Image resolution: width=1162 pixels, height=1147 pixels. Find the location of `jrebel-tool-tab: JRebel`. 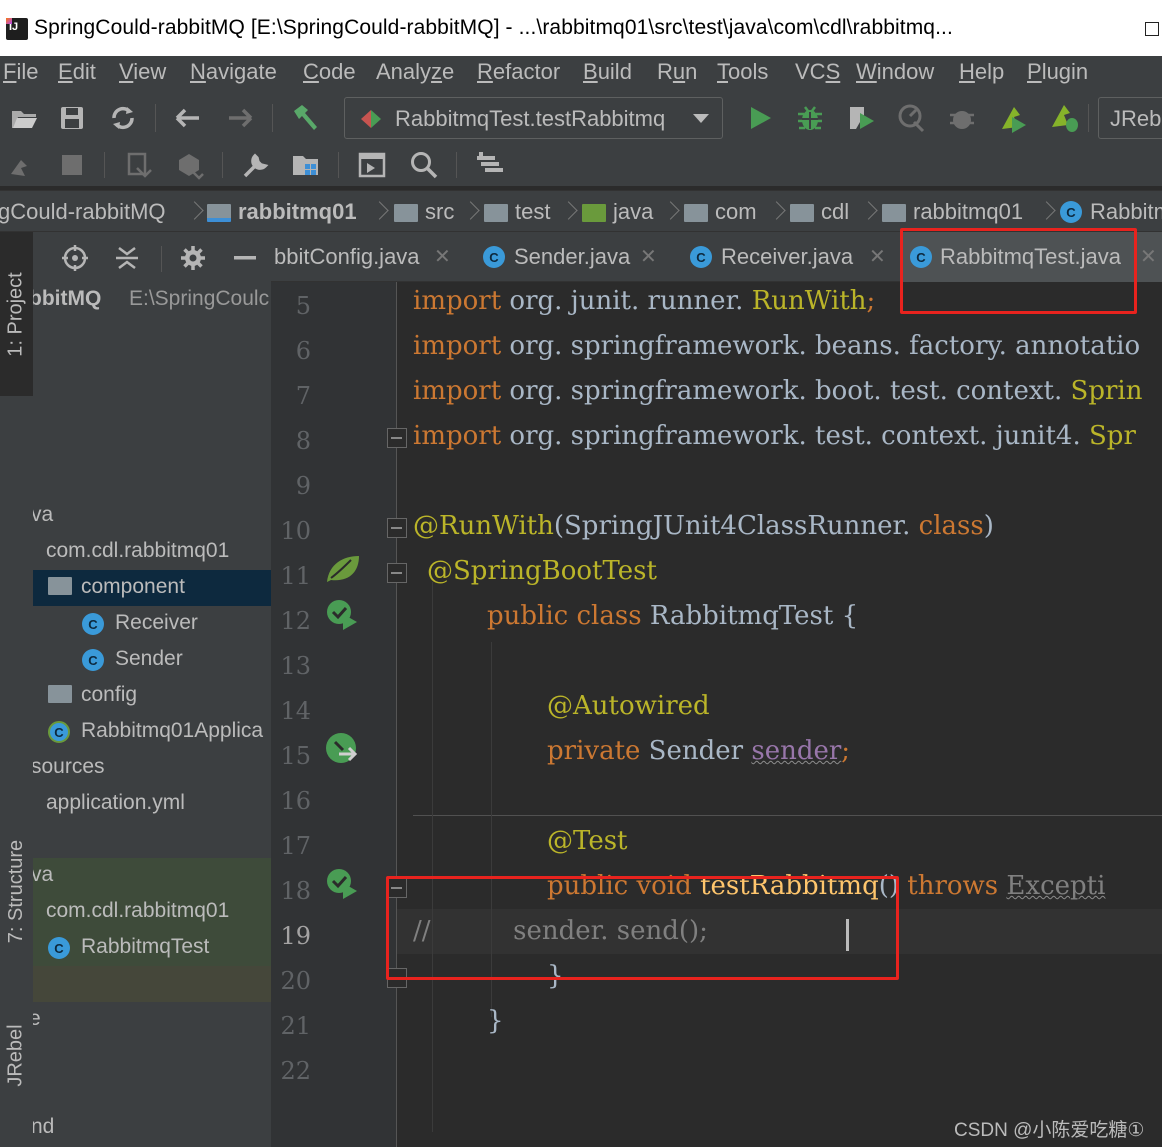

jrebel-tool-tab: JRebel is located at coordinates (16, 1055).